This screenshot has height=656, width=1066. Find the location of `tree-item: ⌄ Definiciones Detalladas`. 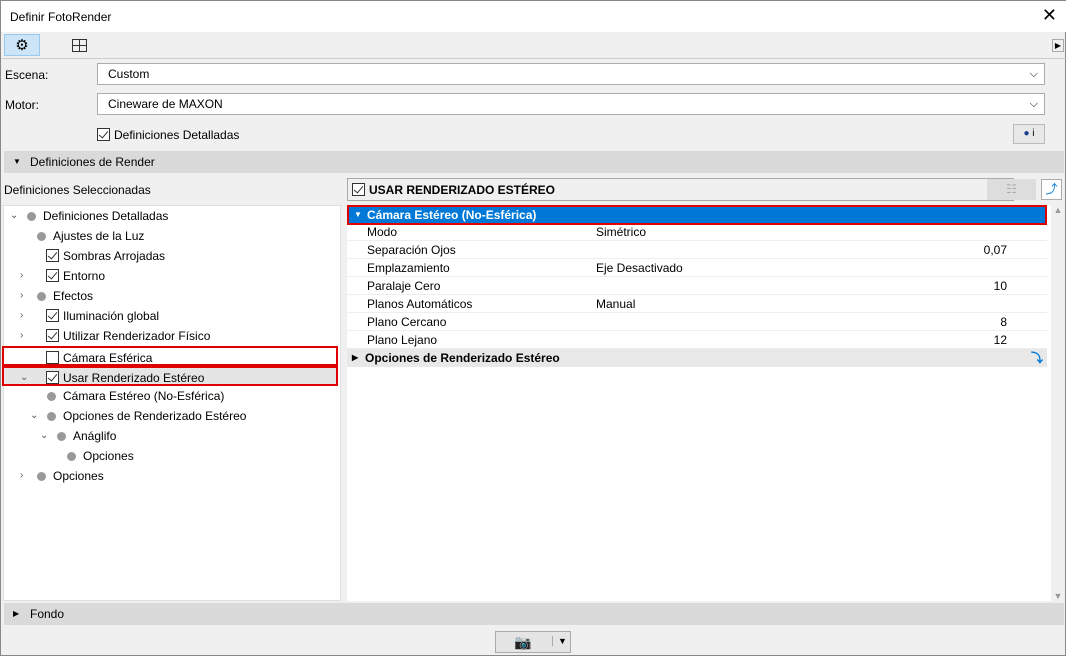

tree-item: ⌄ Definiciones Detalladas is located at coordinates (171, 216).